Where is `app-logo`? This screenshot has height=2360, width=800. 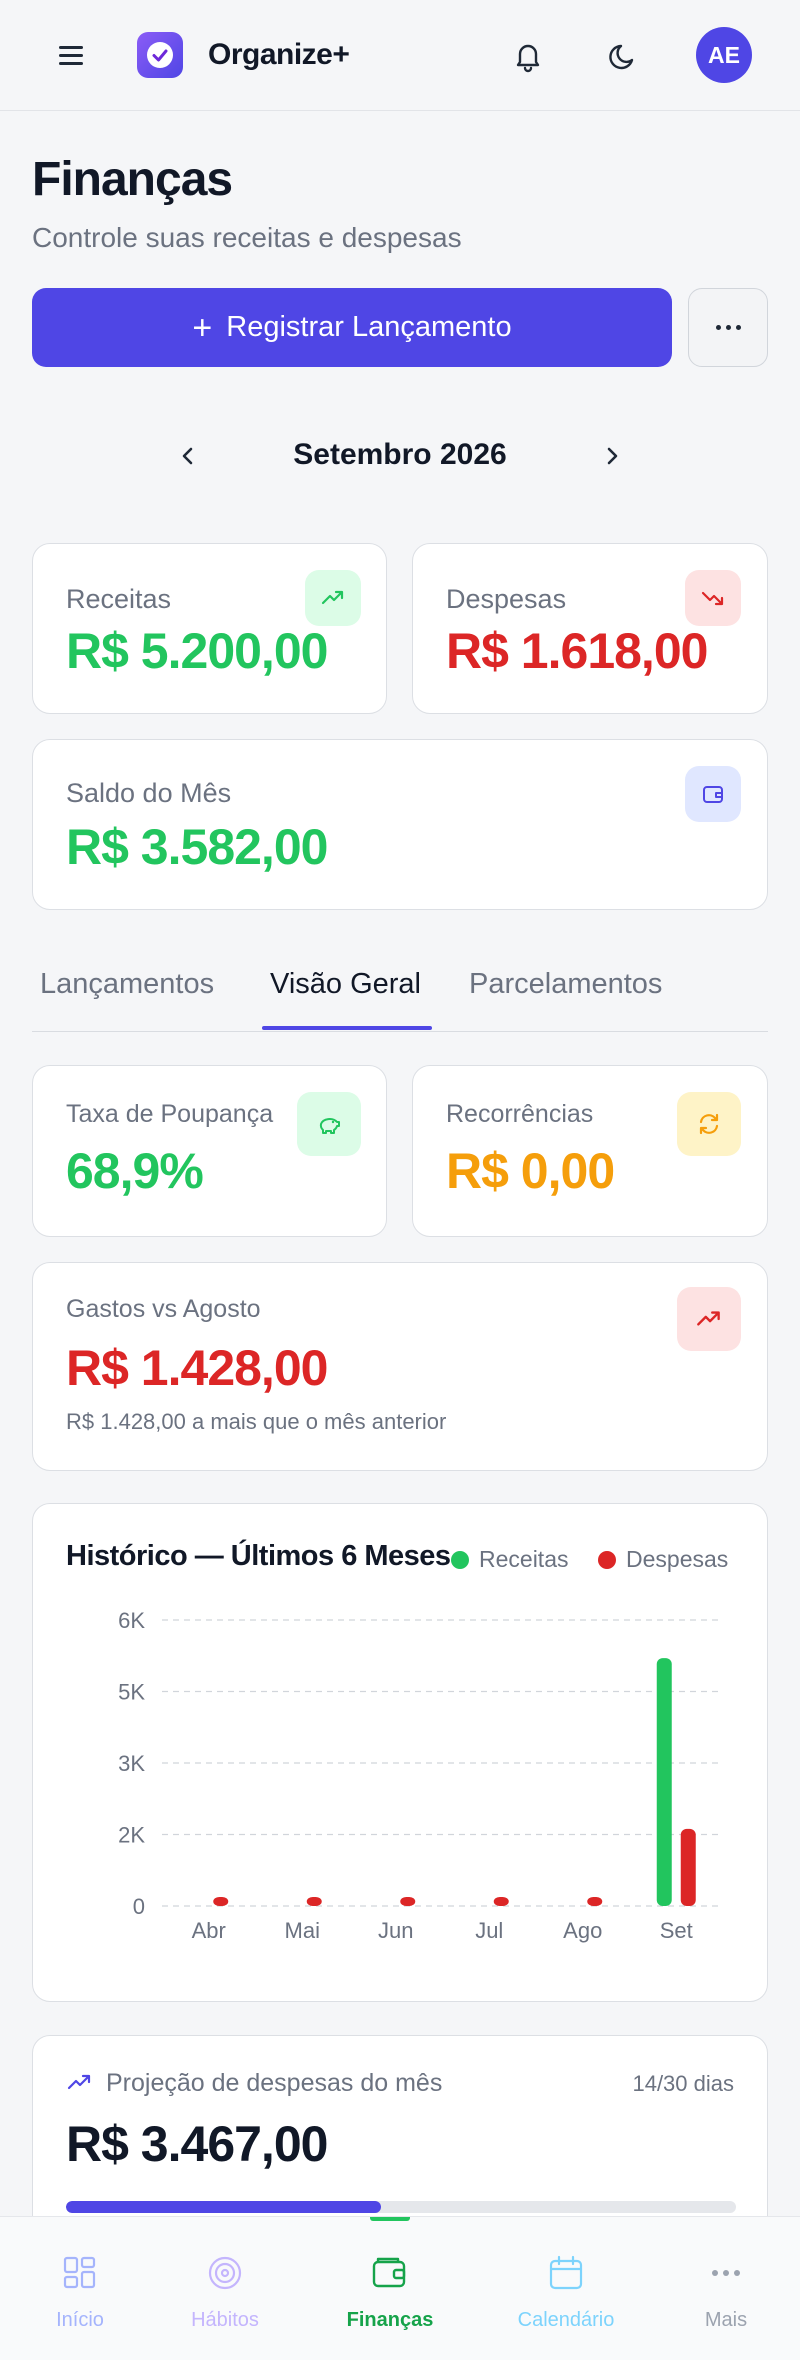
app-logo is located at coordinates (160, 55).